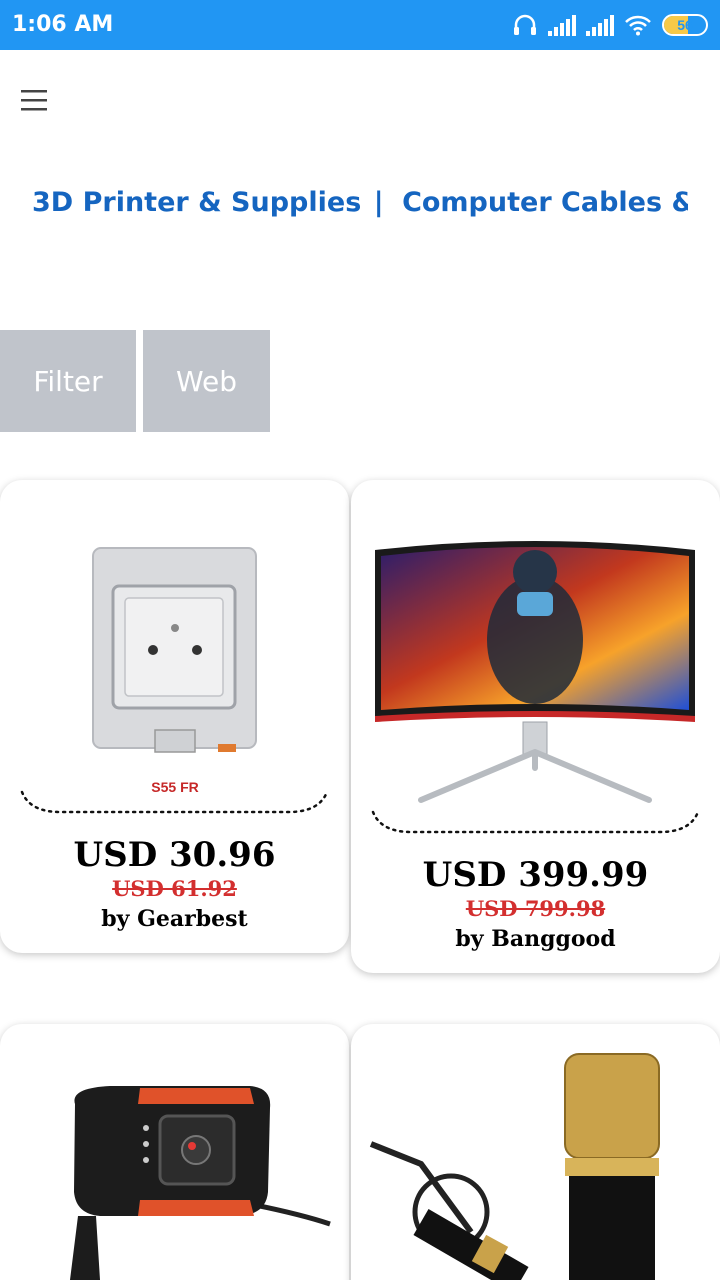 The image size is (720, 1280). Describe the element at coordinates (174, 919) in the screenshot. I see `product-seller: by Gearbest` at that location.